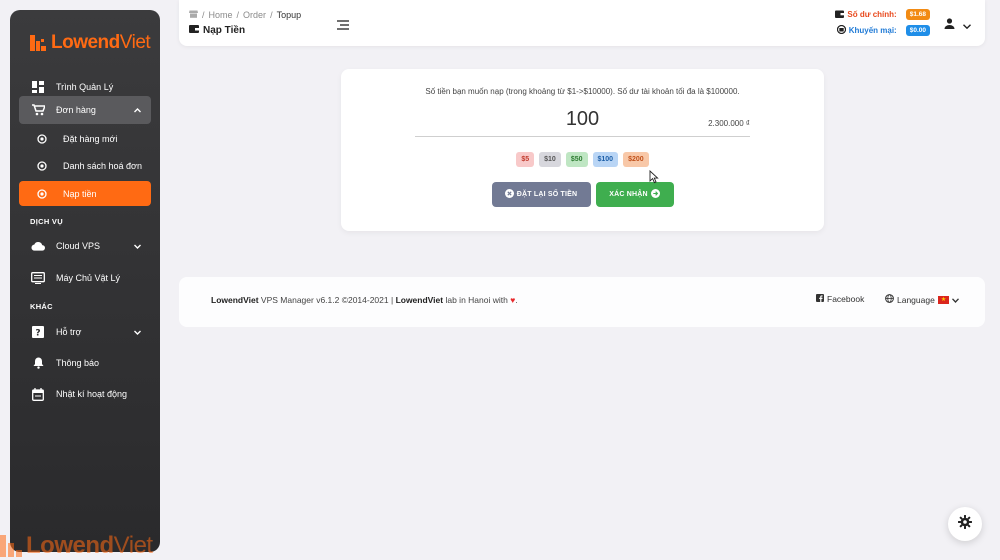 This screenshot has height=560, width=1000. I want to click on main-balance-label: Số dư chính:, so click(872, 14).